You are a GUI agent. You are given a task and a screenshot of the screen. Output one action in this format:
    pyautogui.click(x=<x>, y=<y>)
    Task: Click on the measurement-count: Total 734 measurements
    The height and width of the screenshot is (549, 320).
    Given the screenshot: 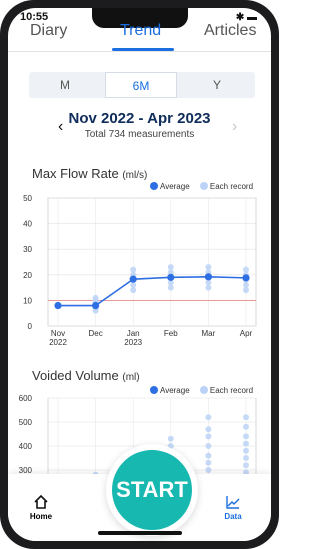 What is the action you would take?
    pyautogui.click(x=139, y=134)
    